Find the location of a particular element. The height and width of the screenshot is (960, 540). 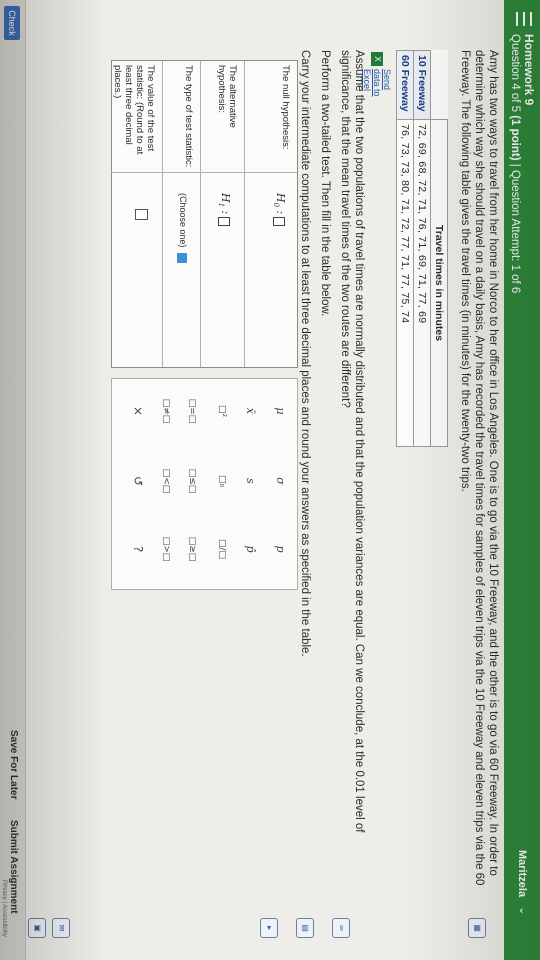

homework-title: Homework 9 is located at coordinates (529, 70).